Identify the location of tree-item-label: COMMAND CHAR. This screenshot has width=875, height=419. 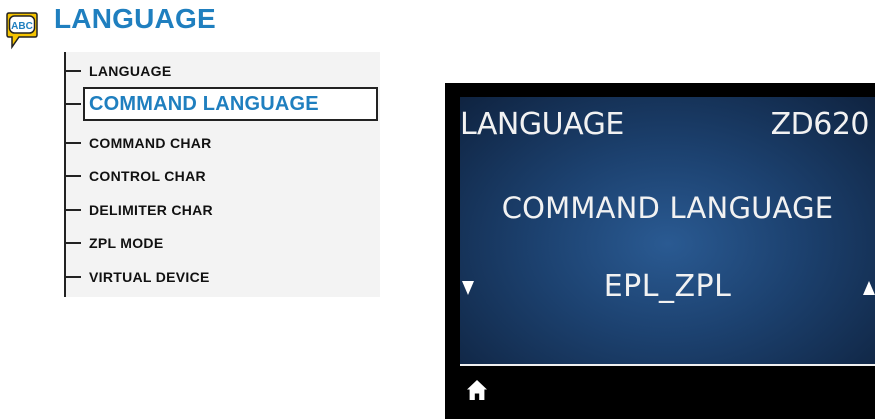
(150, 143).